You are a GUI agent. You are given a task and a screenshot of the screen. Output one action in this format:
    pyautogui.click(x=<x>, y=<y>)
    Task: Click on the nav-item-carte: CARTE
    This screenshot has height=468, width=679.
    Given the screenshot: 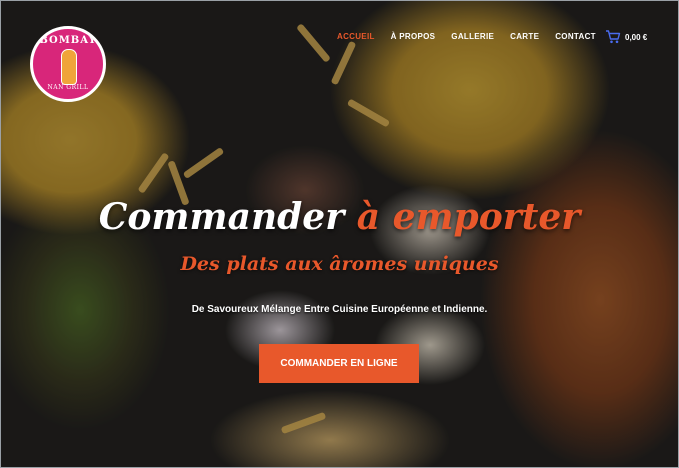 What is the action you would take?
    pyautogui.click(x=524, y=36)
    